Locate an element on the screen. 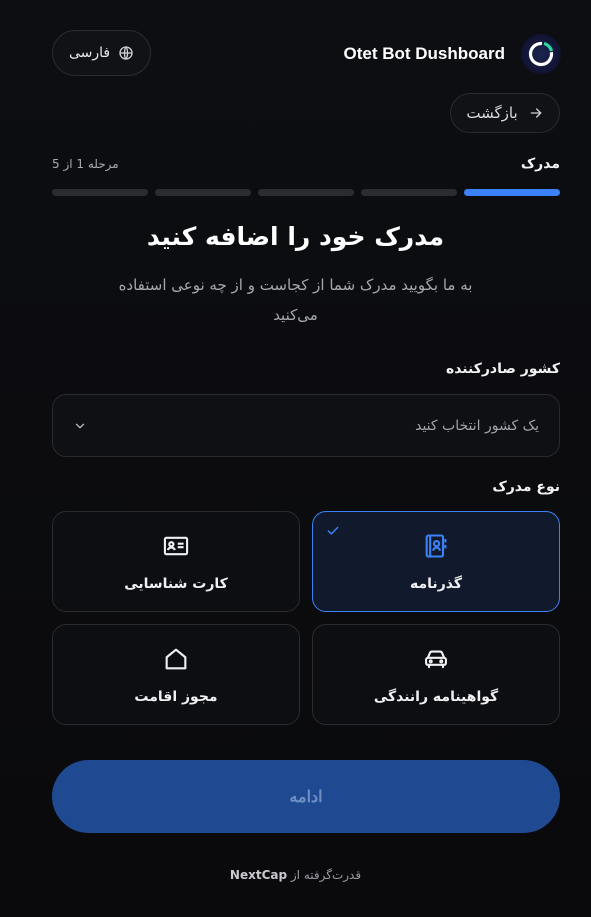 Image resolution: width=591 pixels, height=917 pixels. country-placeholder: یک کشور انتخاب کنید is located at coordinates (477, 425).